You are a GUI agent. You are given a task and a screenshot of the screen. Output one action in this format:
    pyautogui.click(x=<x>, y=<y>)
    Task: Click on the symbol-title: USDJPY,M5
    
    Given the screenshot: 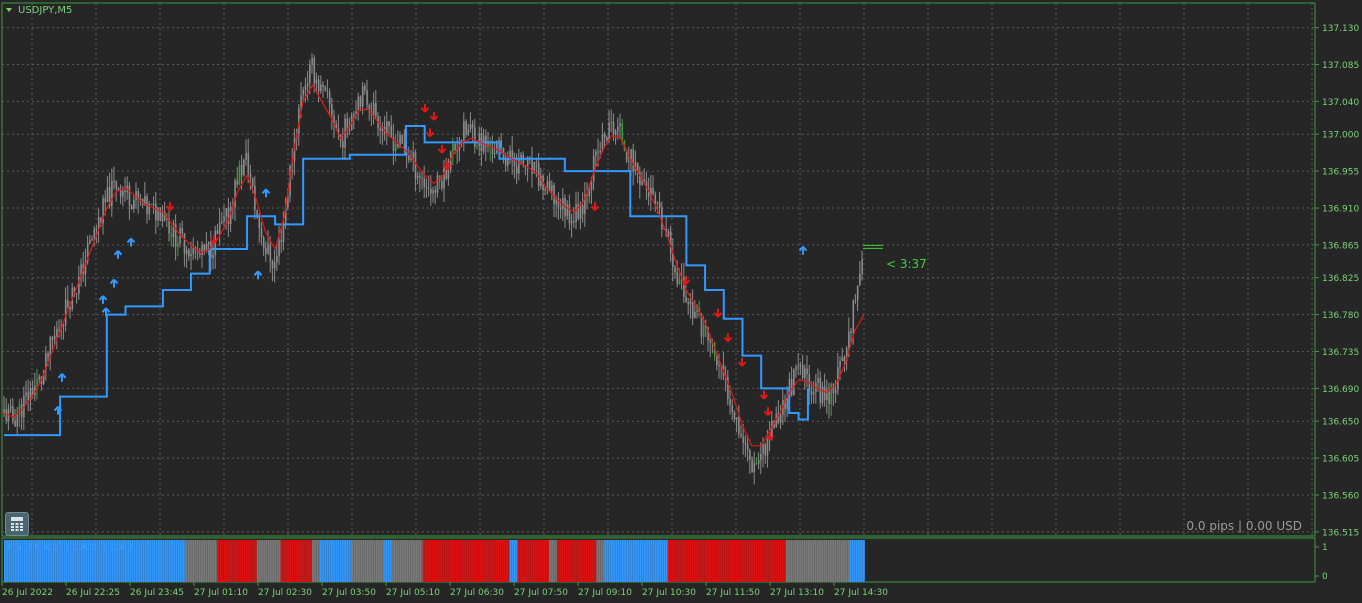 What is the action you would take?
    pyautogui.click(x=45, y=10)
    